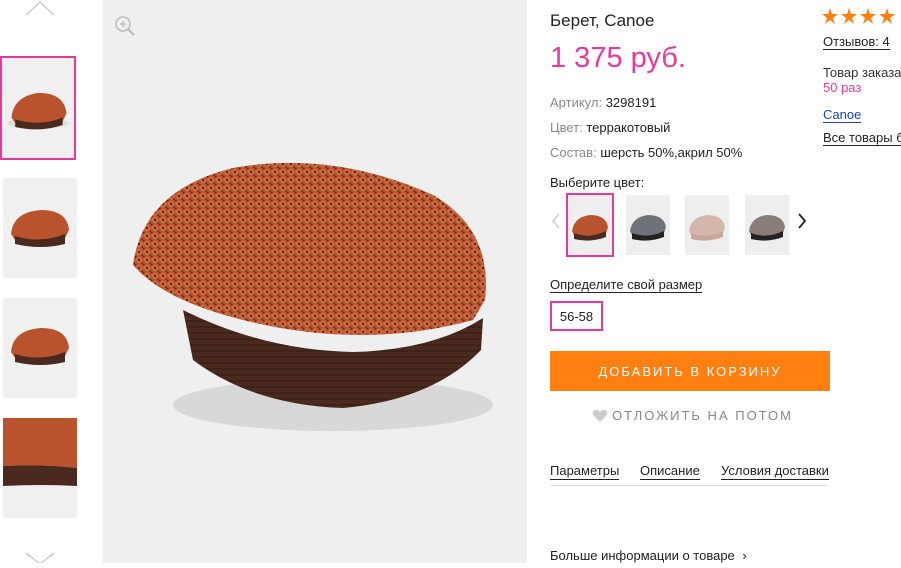  I want to click on color-swatch-grey, so click(648, 225).